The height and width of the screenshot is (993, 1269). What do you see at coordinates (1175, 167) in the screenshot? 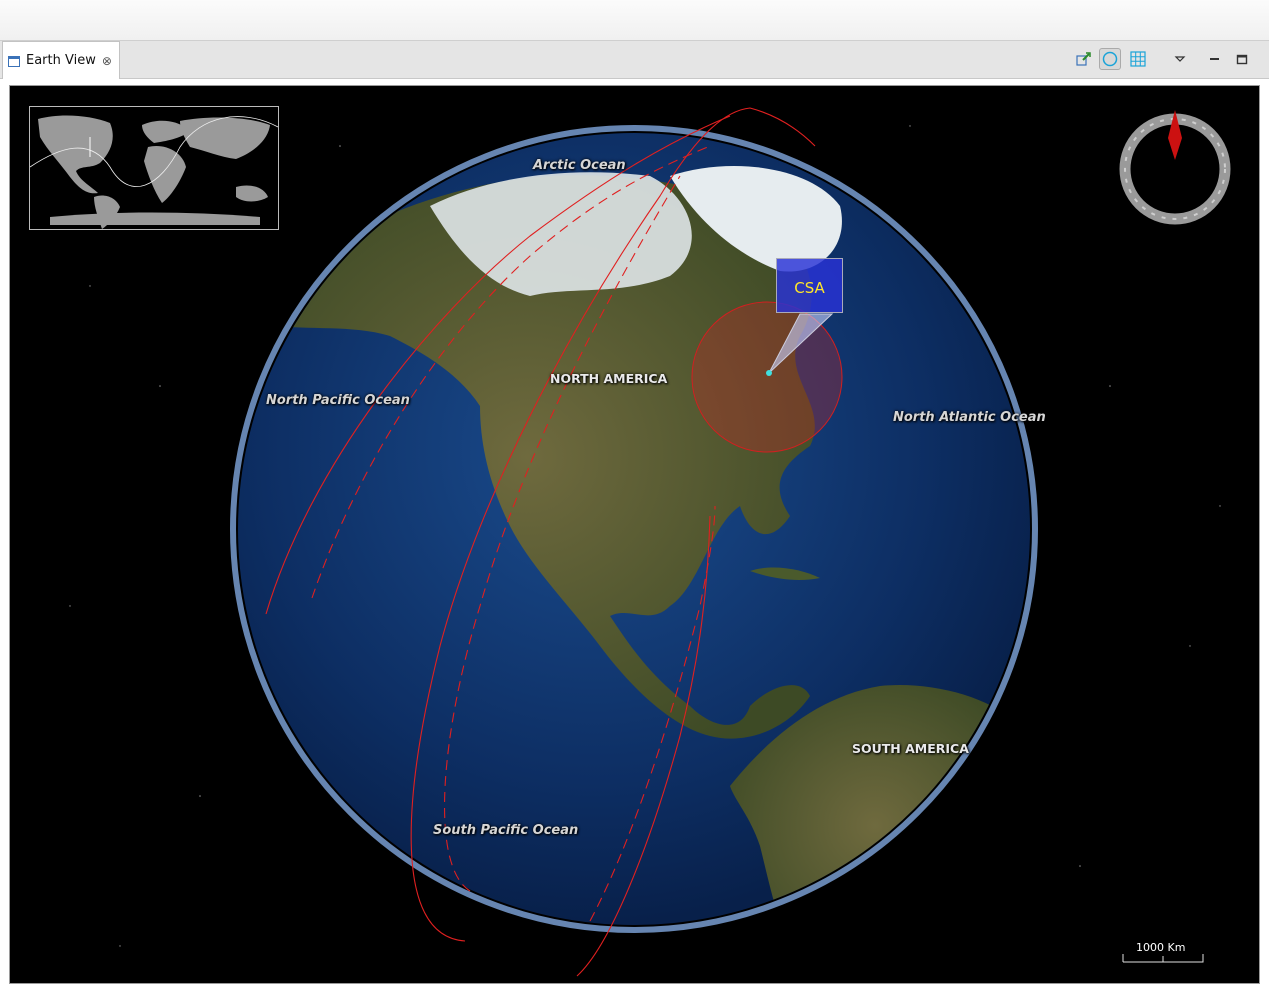
I see `compass-icon` at bounding box center [1175, 167].